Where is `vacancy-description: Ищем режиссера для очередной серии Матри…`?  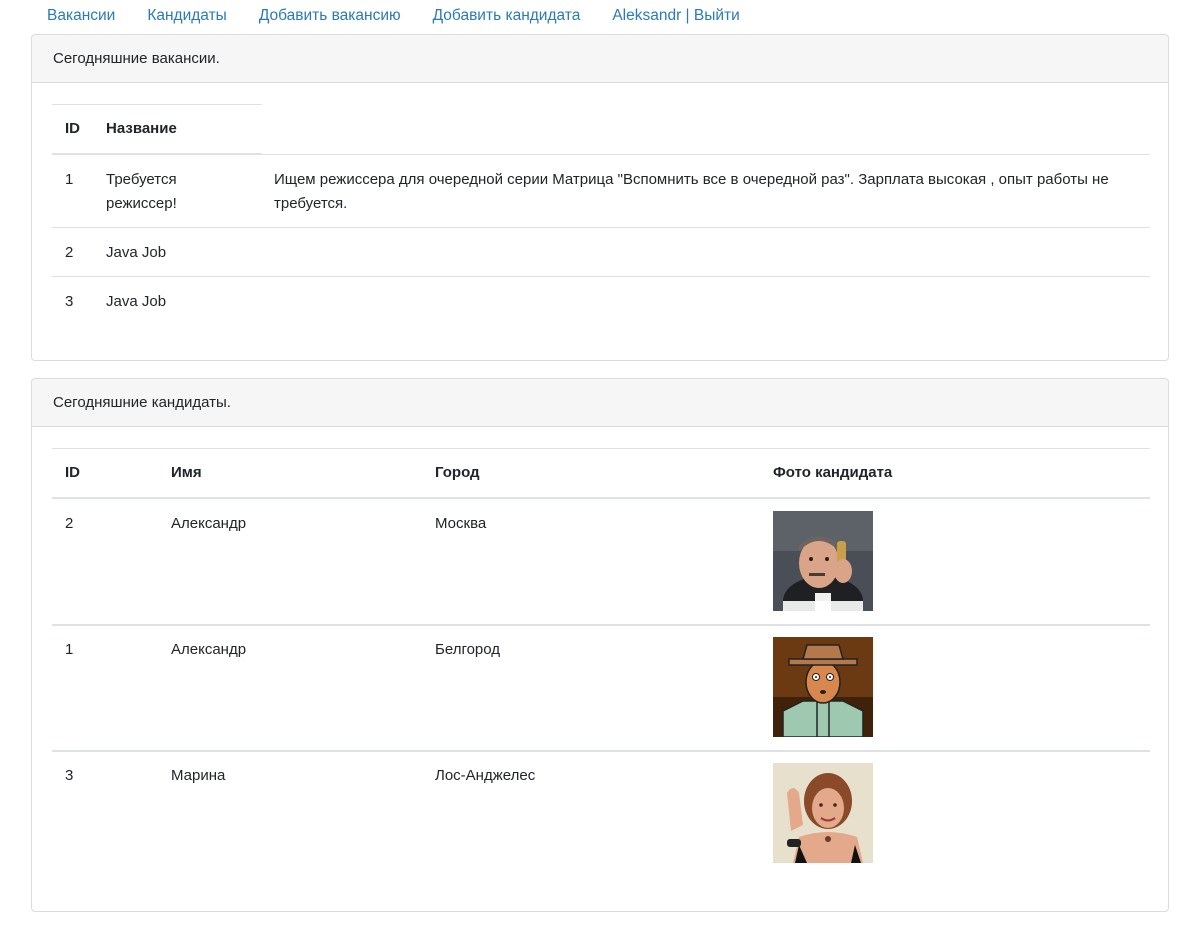 vacancy-description: Ищем режиссера для очередной серии Матри… is located at coordinates (691, 191).